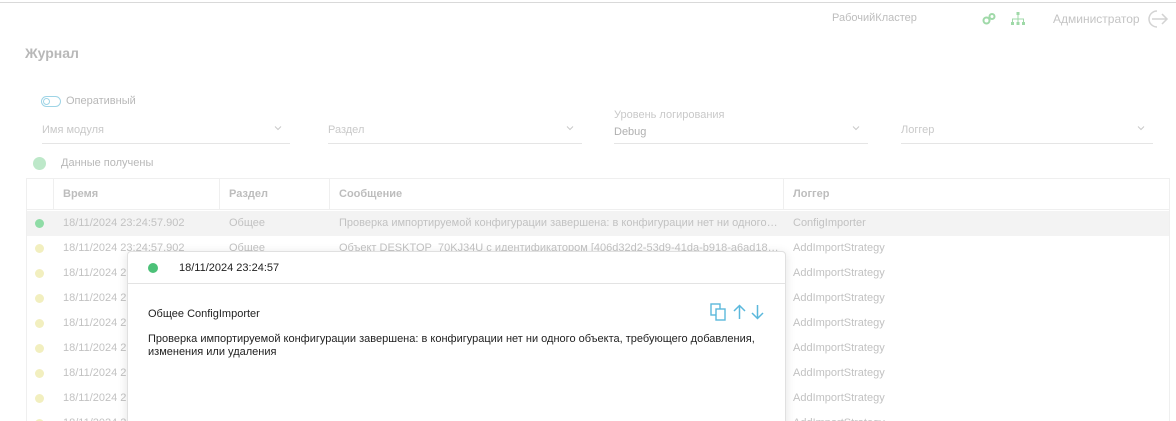 This screenshot has width=1176, height=421. What do you see at coordinates (229, 268) in the screenshot?
I see `dialog-timestamp: 18/11/2024 23:24:57` at bounding box center [229, 268].